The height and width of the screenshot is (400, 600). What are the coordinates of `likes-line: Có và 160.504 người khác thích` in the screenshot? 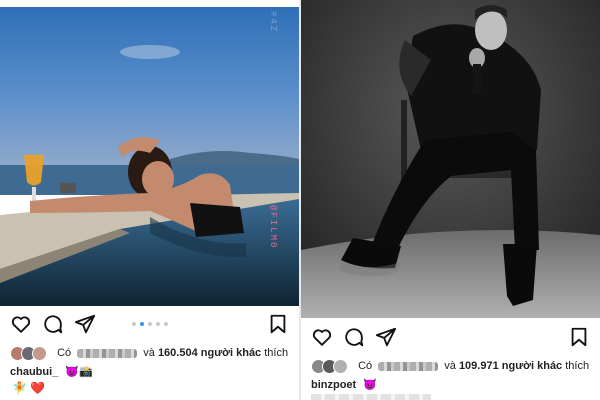 It's located at (152, 353).